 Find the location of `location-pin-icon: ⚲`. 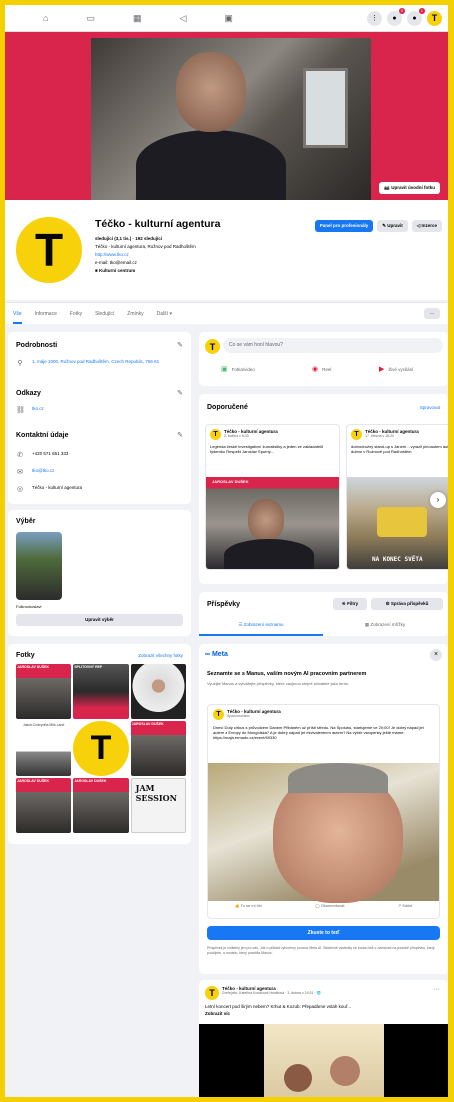

location-pin-icon: ⚲ is located at coordinates (20, 363).